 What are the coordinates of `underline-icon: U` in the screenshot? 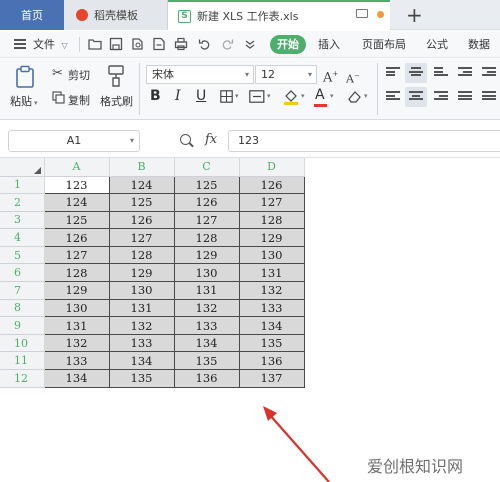 It's located at (201, 96).